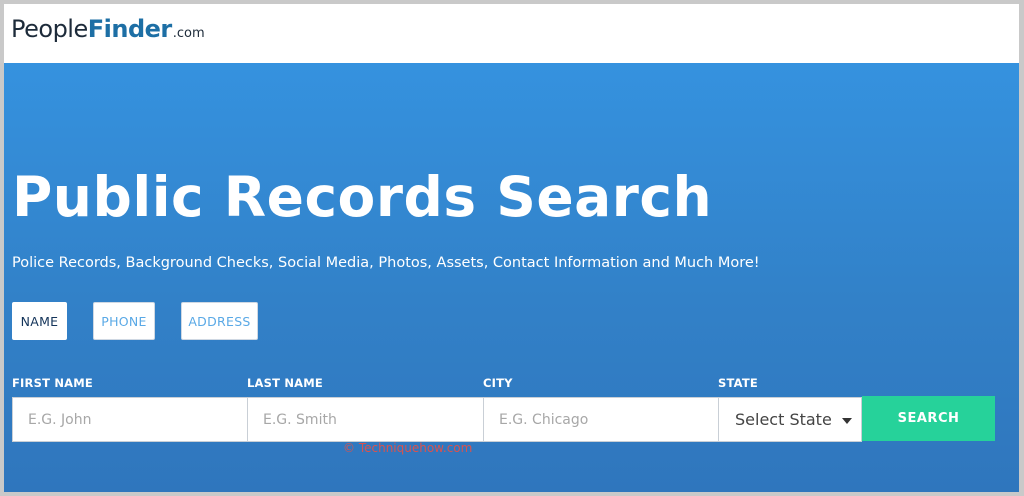 The width and height of the screenshot is (1024, 496). I want to click on first-name-label: FIRST NAME, so click(52, 383).